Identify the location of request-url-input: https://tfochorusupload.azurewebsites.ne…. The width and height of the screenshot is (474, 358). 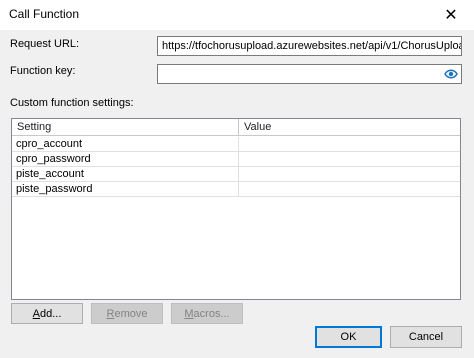
(309, 46).